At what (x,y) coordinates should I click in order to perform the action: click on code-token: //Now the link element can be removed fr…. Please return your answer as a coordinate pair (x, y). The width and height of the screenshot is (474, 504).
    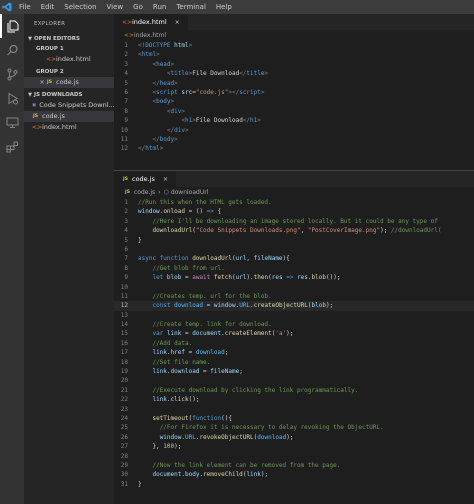
    Looking at the image, I should click on (246, 465).